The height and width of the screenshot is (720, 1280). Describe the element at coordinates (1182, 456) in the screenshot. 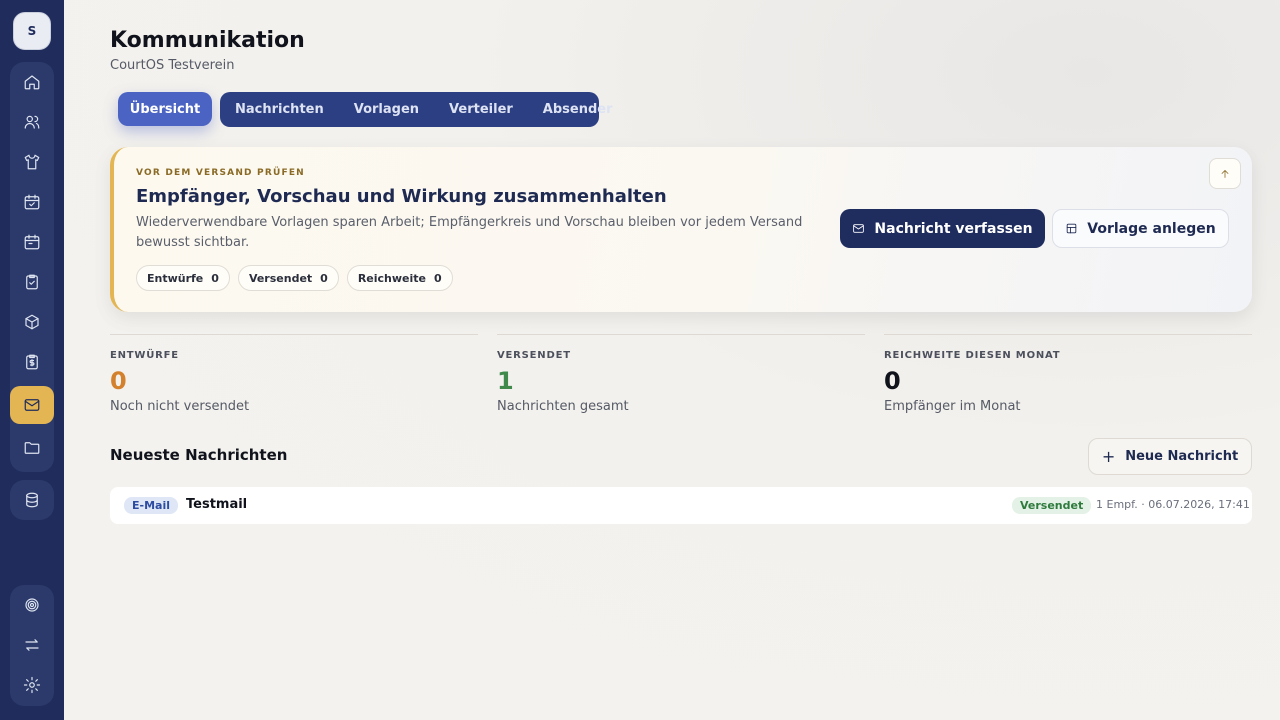

I see `new-message-label: Neue Nachricht` at that location.